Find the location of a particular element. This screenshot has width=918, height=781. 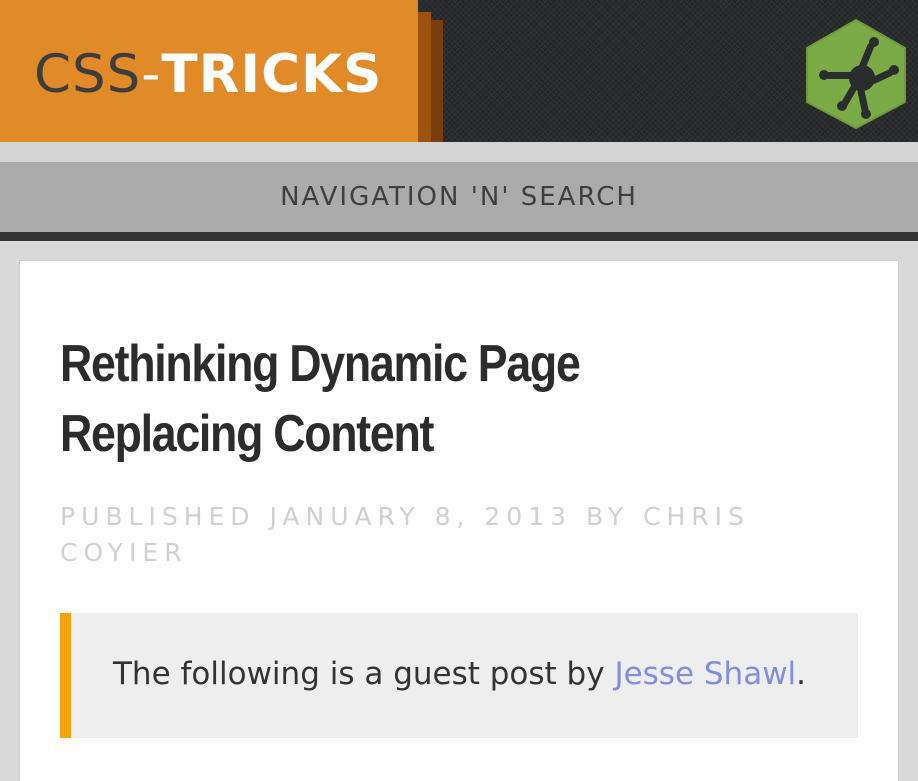

nav-search-toggle: NAVIGATION 'N' SEARCH is located at coordinates (459, 197).